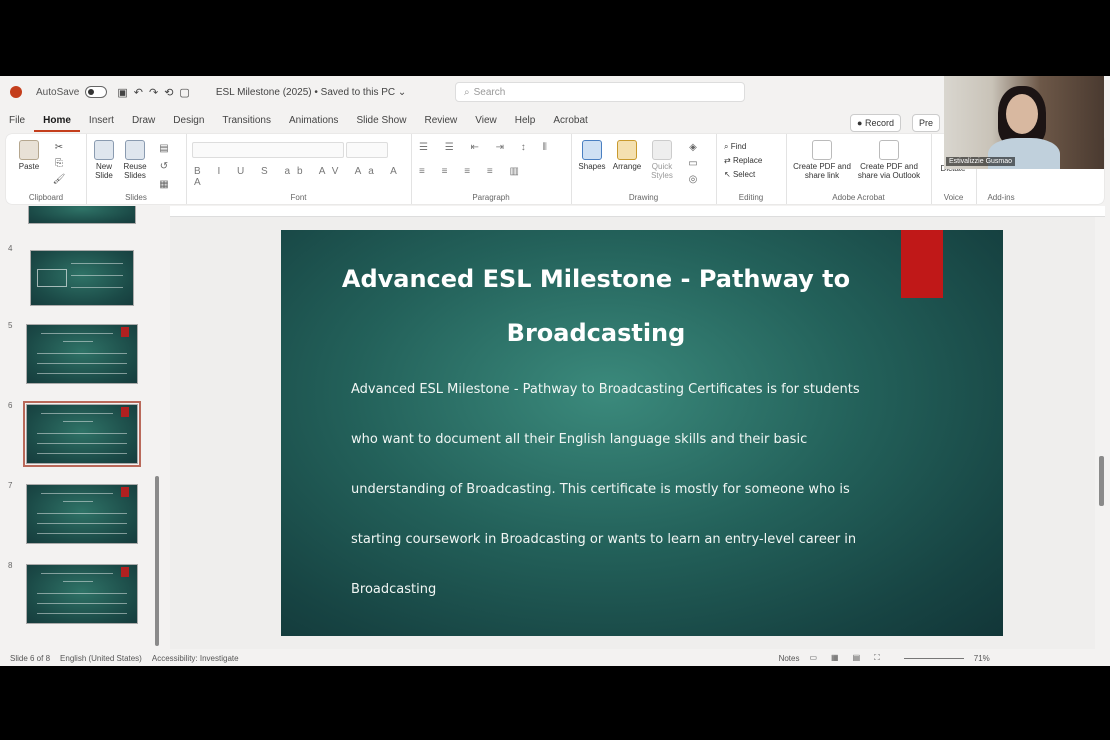 Image resolution: width=1110 pixels, height=740 pixels. Describe the element at coordinates (889, 171) in the screenshot. I see `create-pdf-outlook-label: Create PDF and share via Outlook` at that location.